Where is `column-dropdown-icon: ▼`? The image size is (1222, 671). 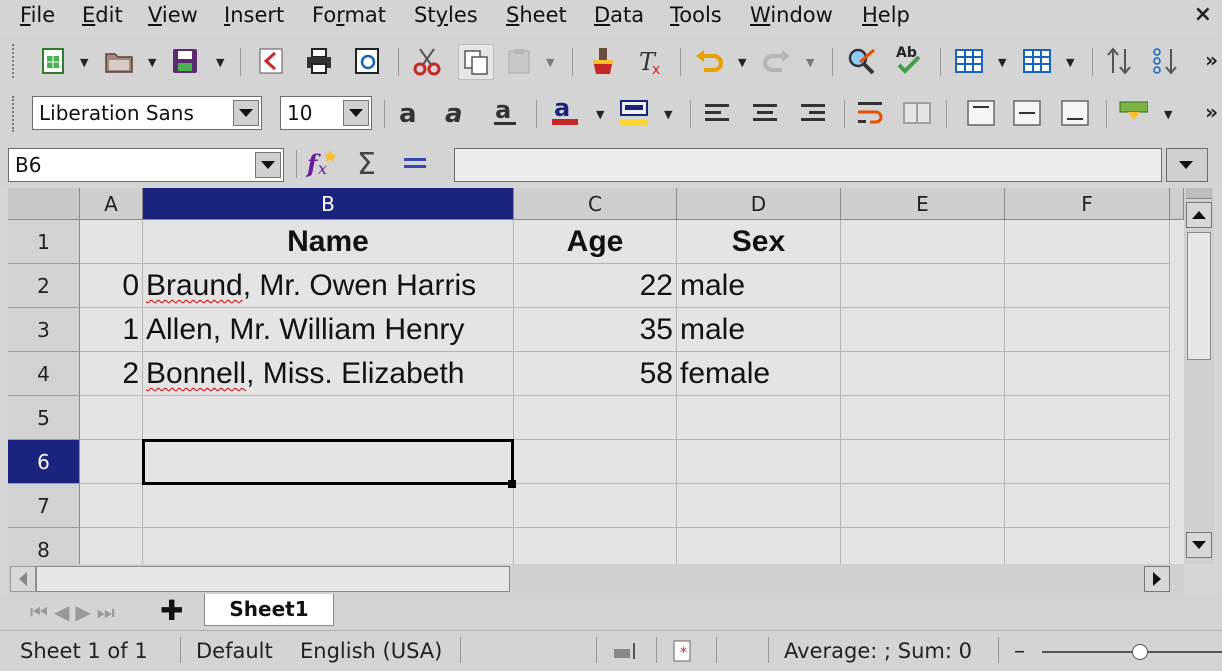
column-dropdown-icon: ▼ is located at coordinates (1070, 62).